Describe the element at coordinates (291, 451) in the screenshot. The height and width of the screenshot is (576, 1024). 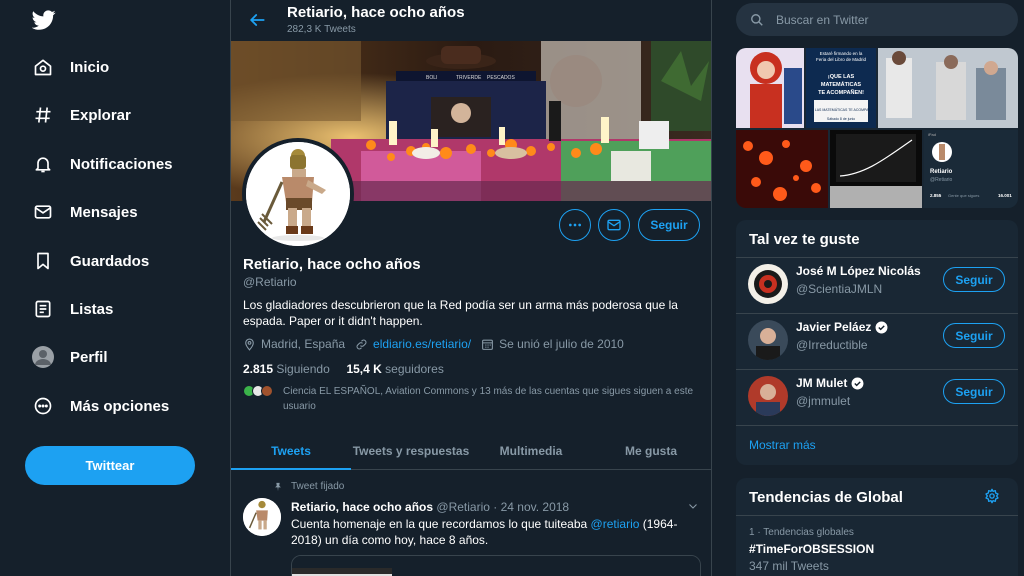
I see `tab-tweets: Tweets` at that location.